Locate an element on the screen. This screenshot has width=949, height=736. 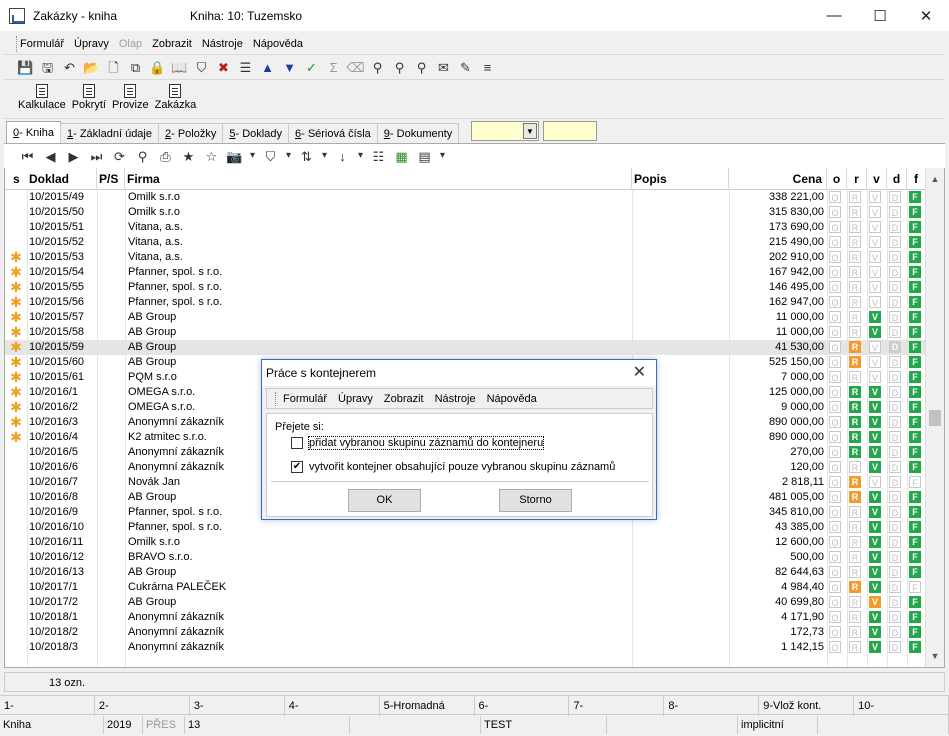
dialog-menu-4: Nápověda is located at coordinates (512, 399).